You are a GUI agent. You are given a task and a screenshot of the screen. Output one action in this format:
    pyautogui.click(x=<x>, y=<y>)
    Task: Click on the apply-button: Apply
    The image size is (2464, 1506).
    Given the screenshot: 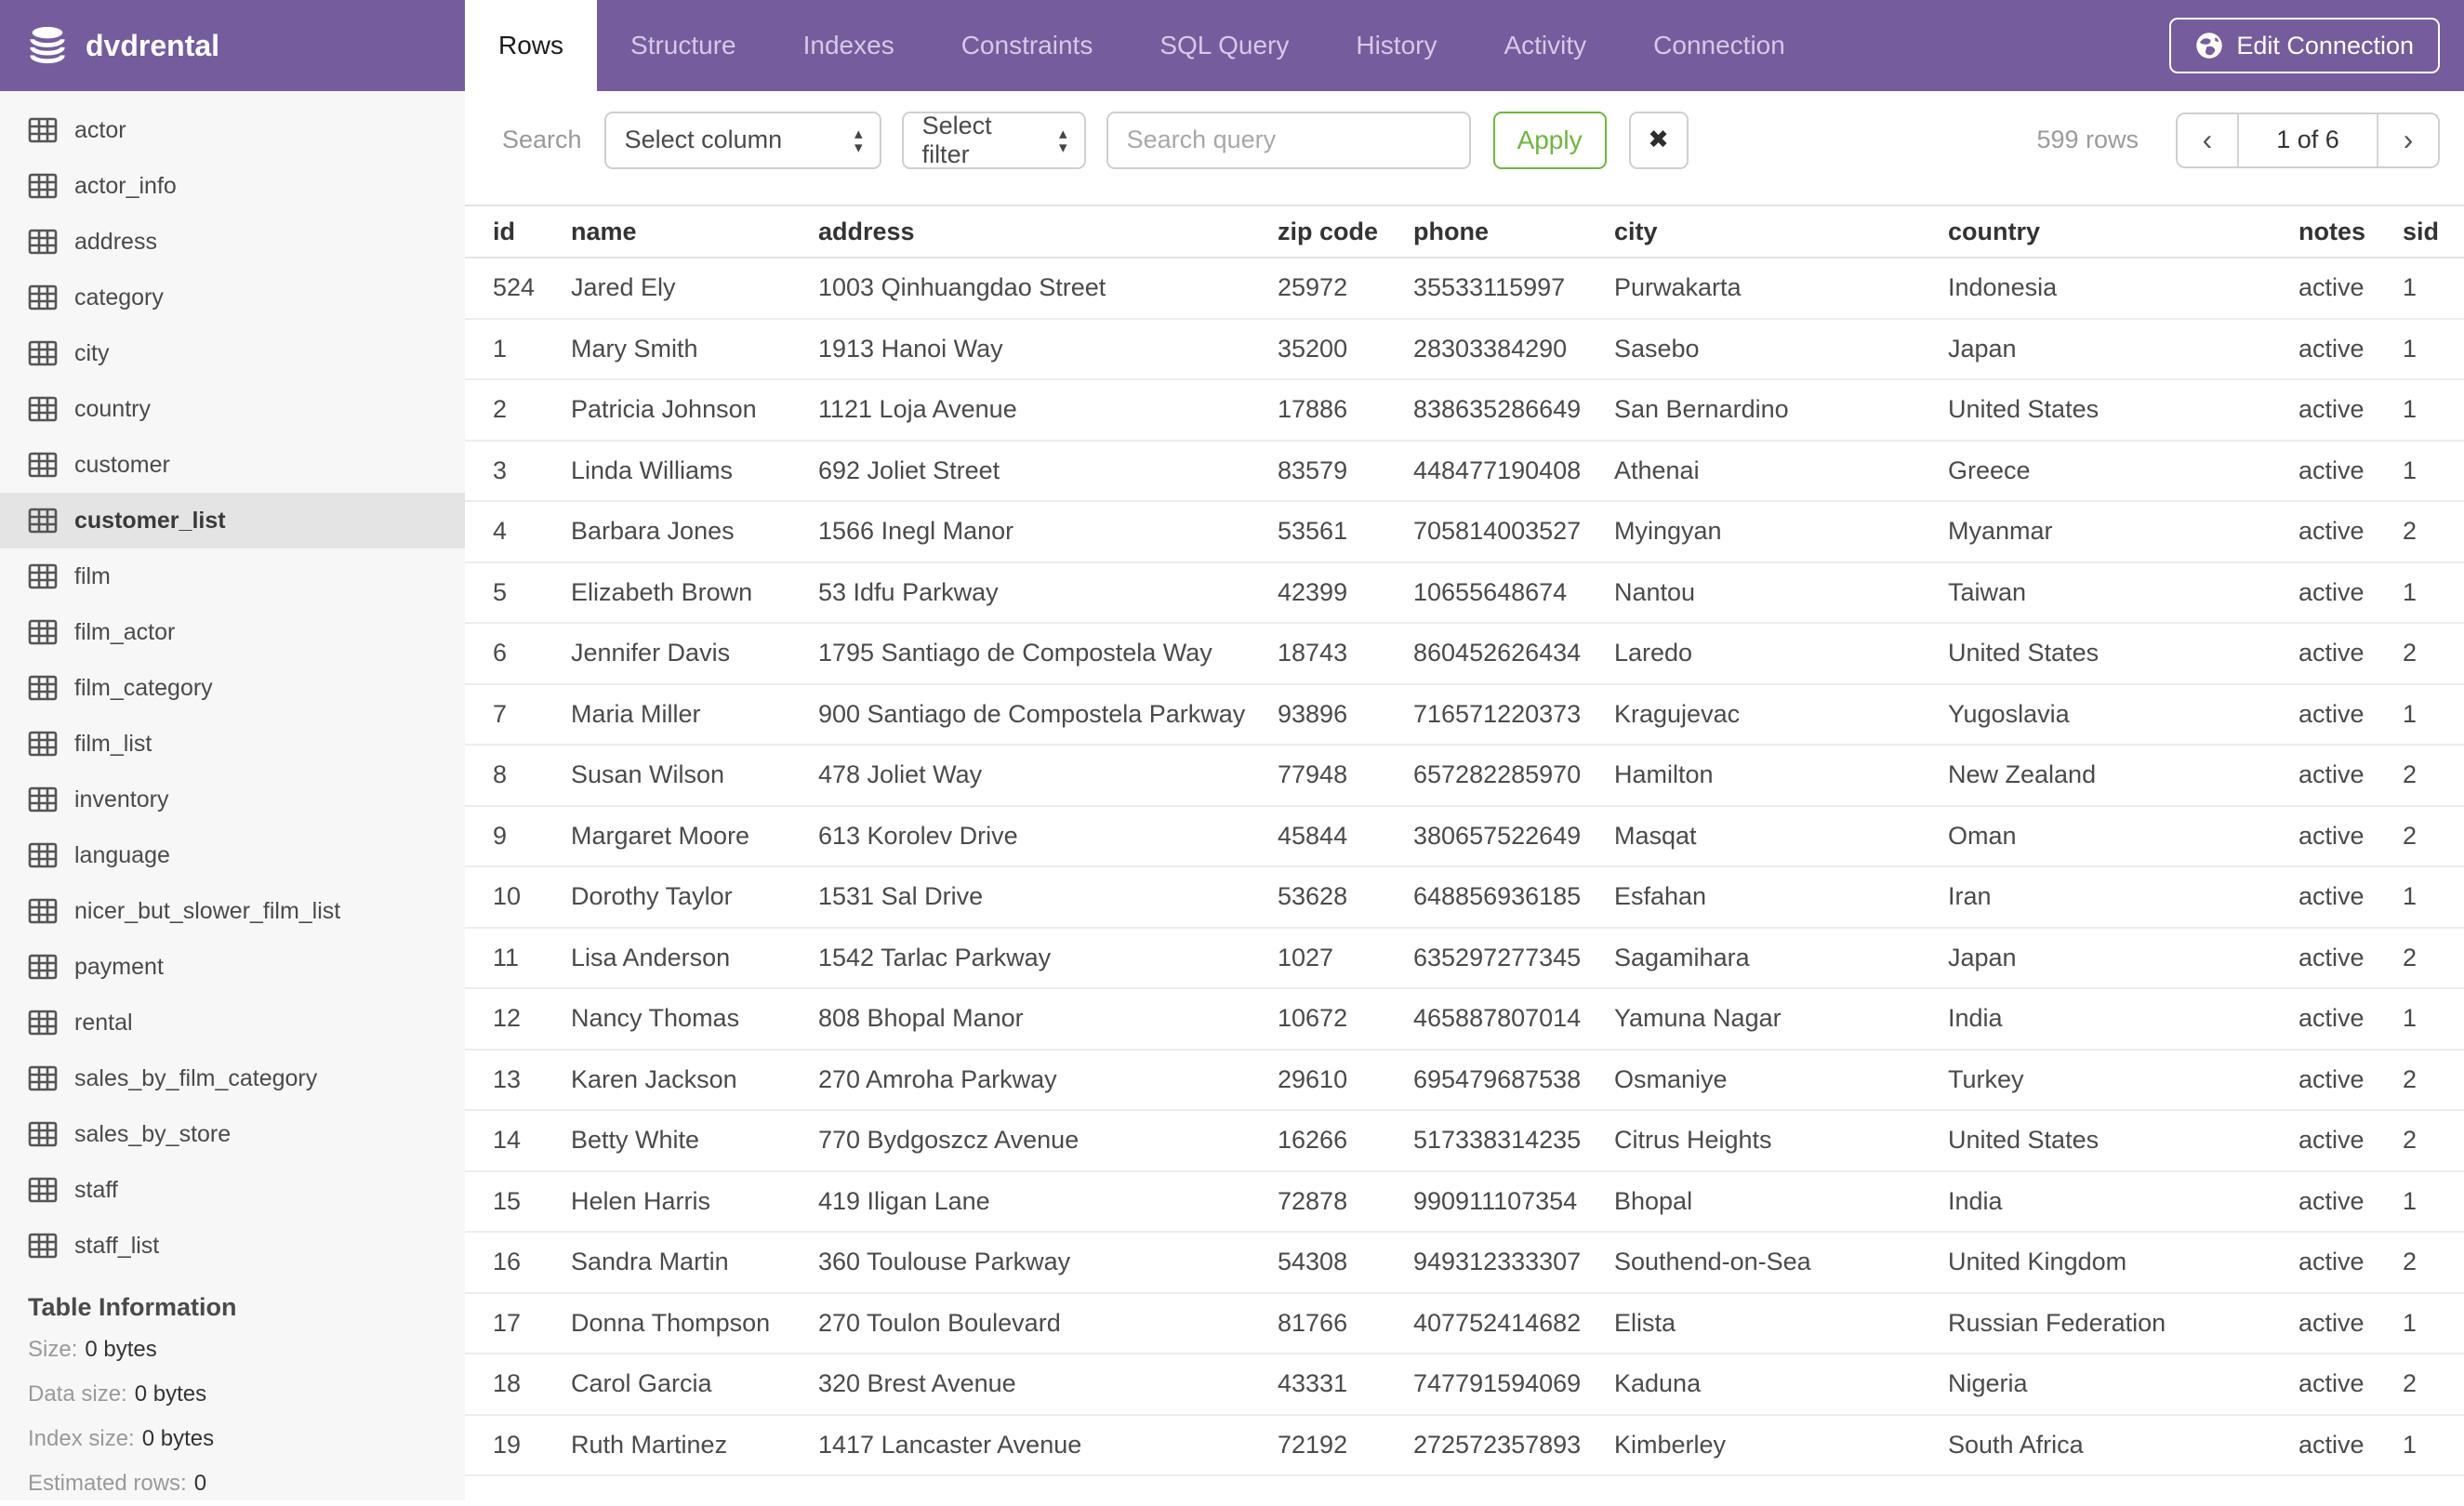 What is the action you would take?
    pyautogui.click(x=1549, y=140)
    